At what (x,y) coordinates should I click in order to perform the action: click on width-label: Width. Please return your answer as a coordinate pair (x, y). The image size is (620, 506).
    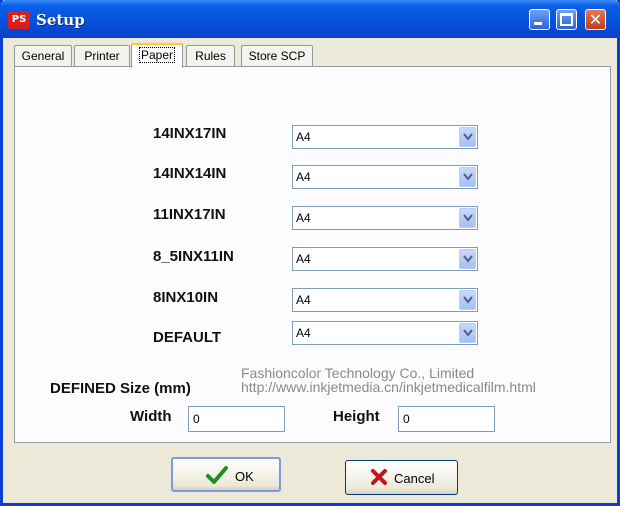
    Looking at the image, I should click on (151, 416).